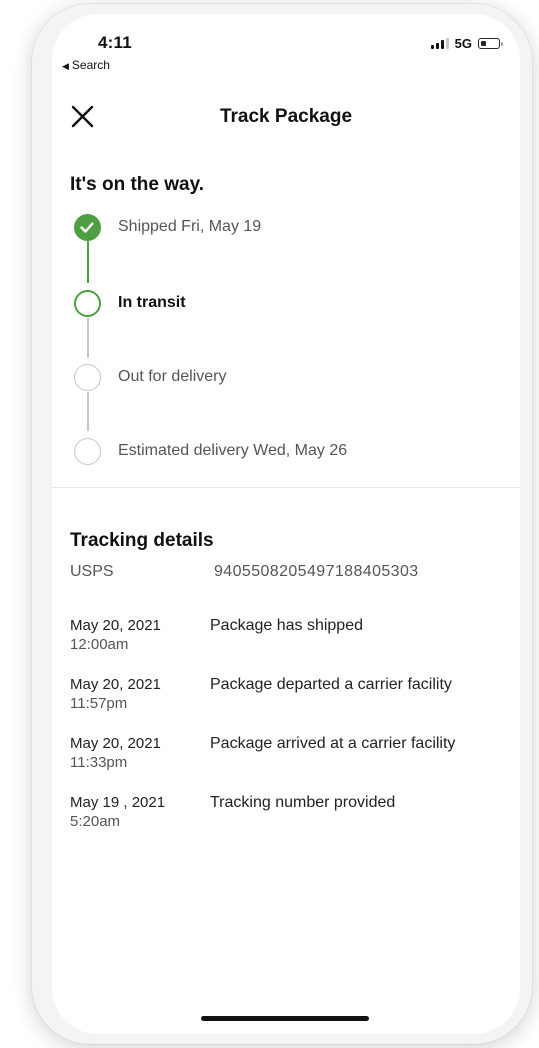 The width and height of the screenshot is (539, 1048). I want to click on signal-icon, so click(439, 43).